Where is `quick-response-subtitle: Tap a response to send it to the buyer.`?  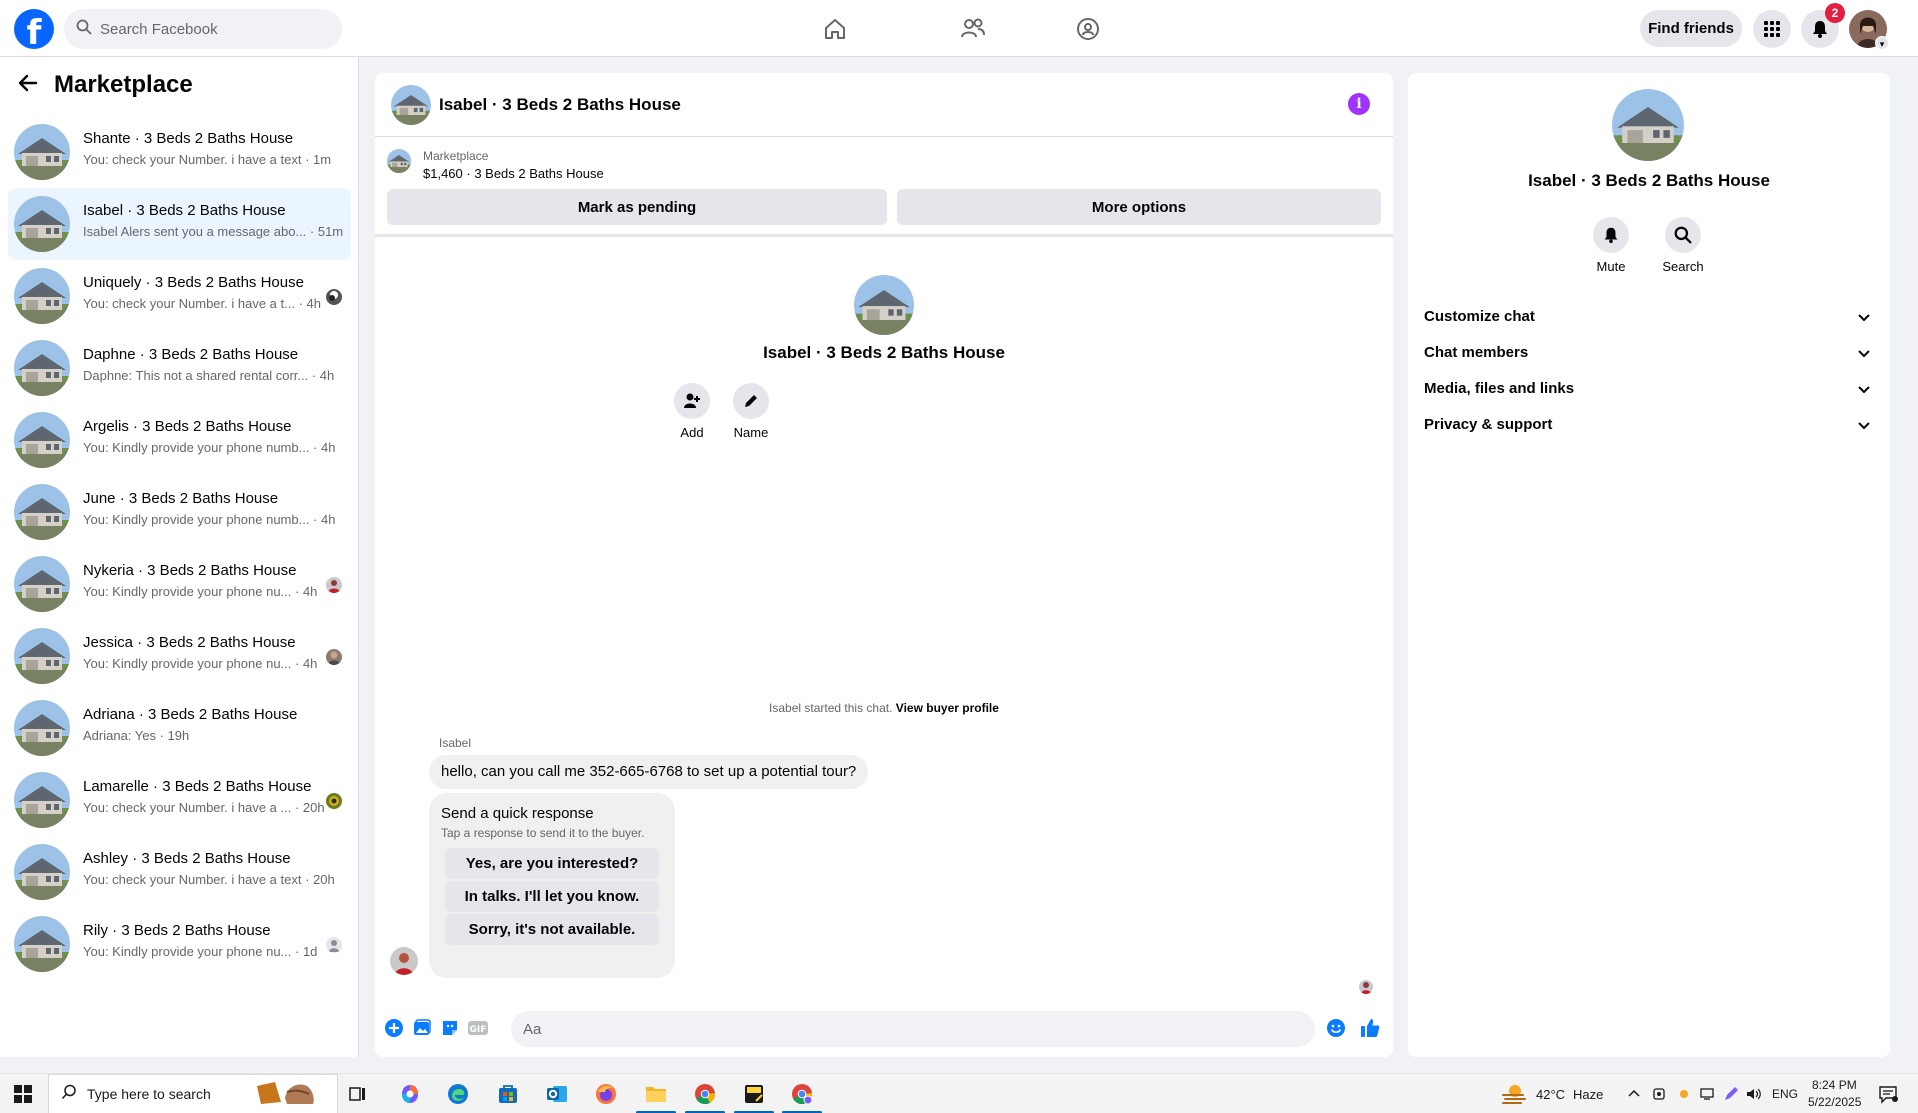
quick-response-subtitle: Tap a response to send it to the buyer. is located at coordinates (543, 833).